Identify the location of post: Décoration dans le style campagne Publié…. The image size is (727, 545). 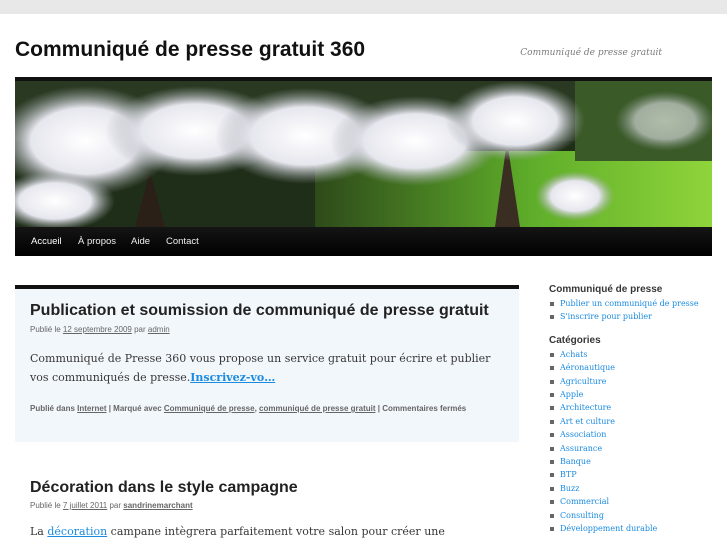
(267, 507).